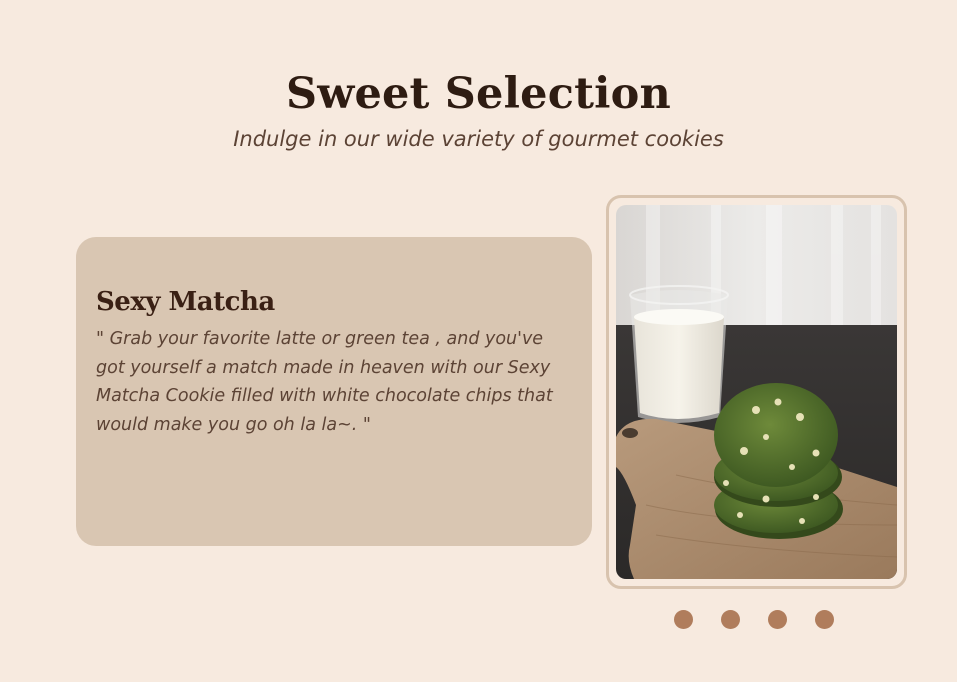 The height and width of the screenshot is (682, 957). What do you see at coordinates (185, 302) in the screenshot?
I see `cookie-name: Sexy Matcha` at bounding box center [185, 302].